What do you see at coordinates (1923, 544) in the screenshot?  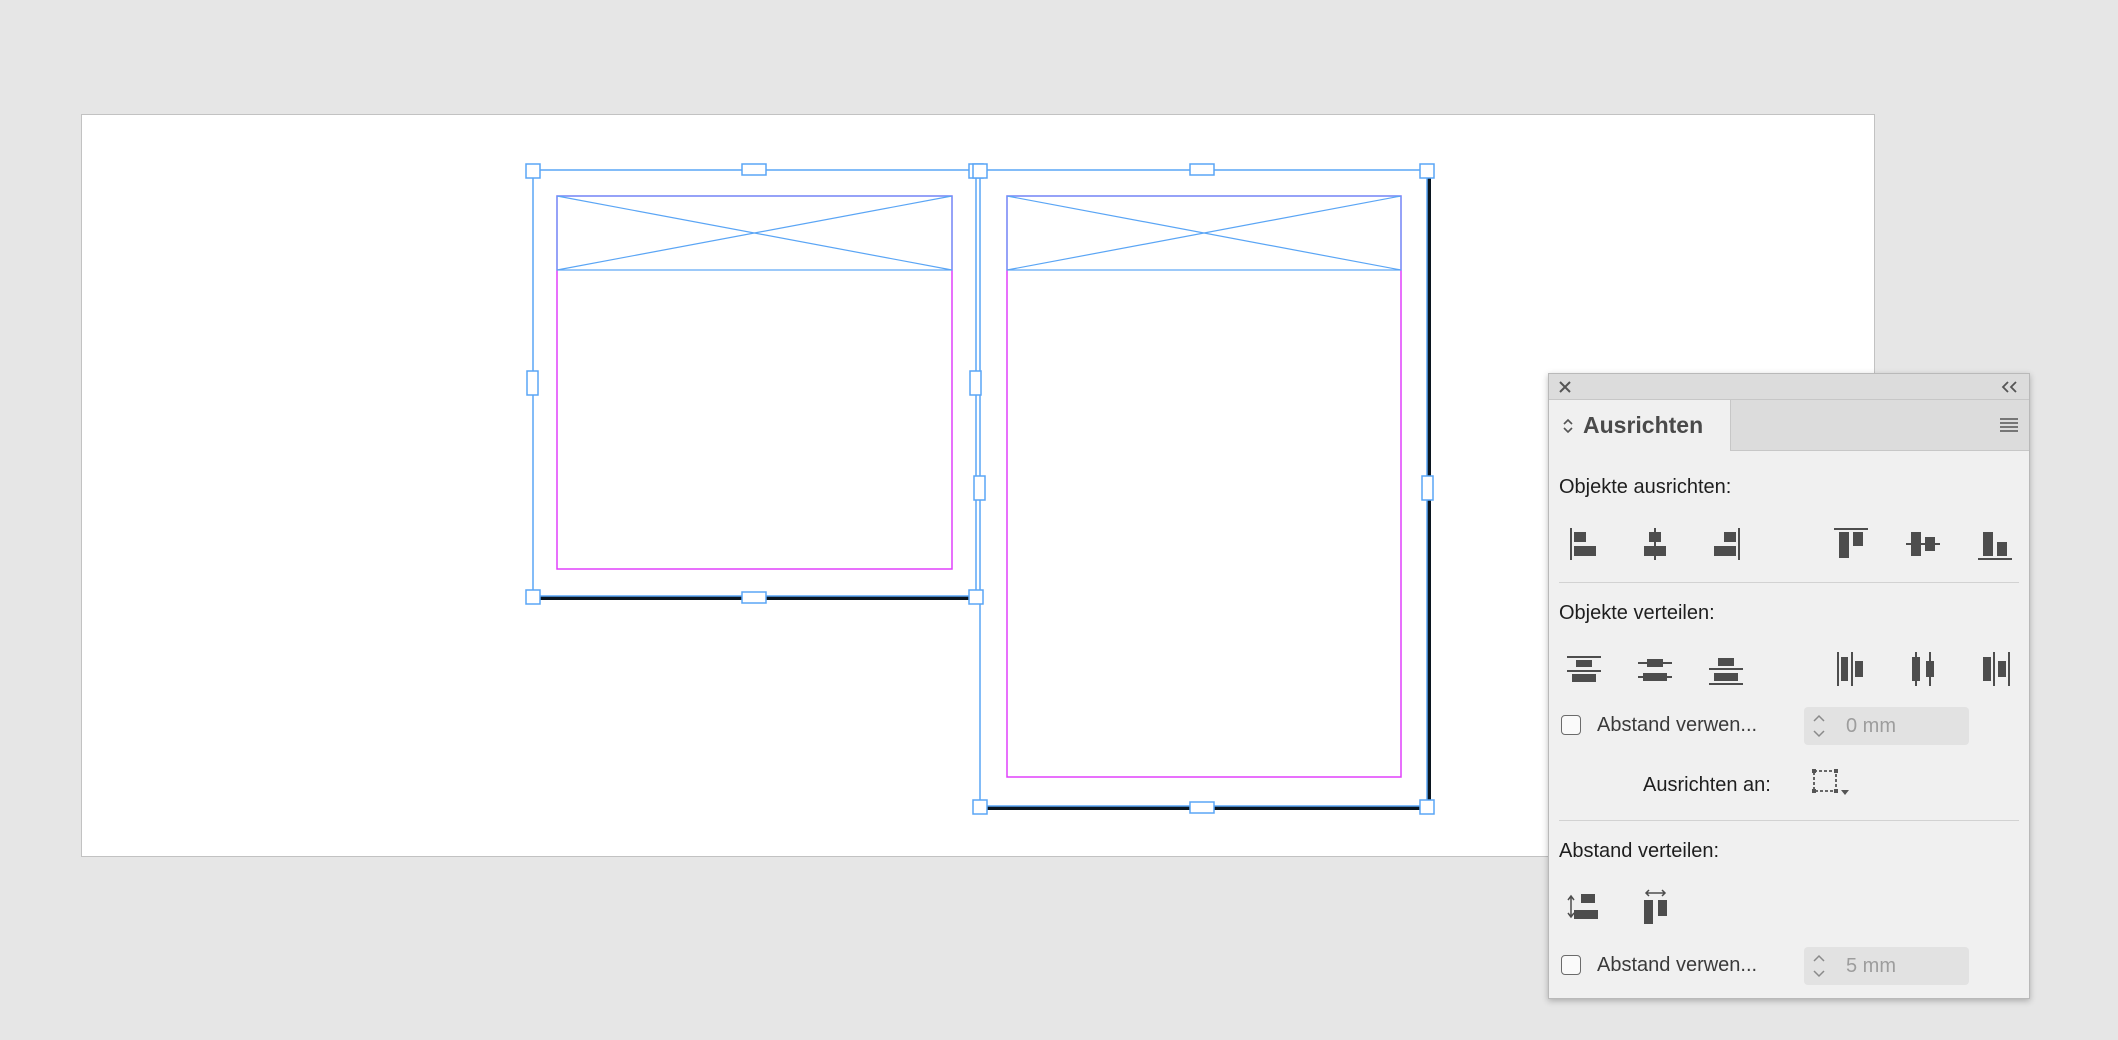 I see `align-vertical-centers-icon` at bounding box center [1923, 544].